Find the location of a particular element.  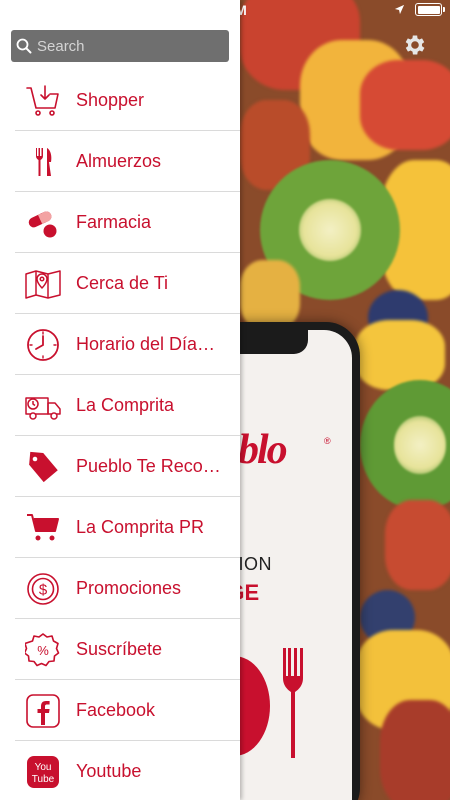

menu-item-youtube: You Tube Youtube is located at coordinates (120, 770).